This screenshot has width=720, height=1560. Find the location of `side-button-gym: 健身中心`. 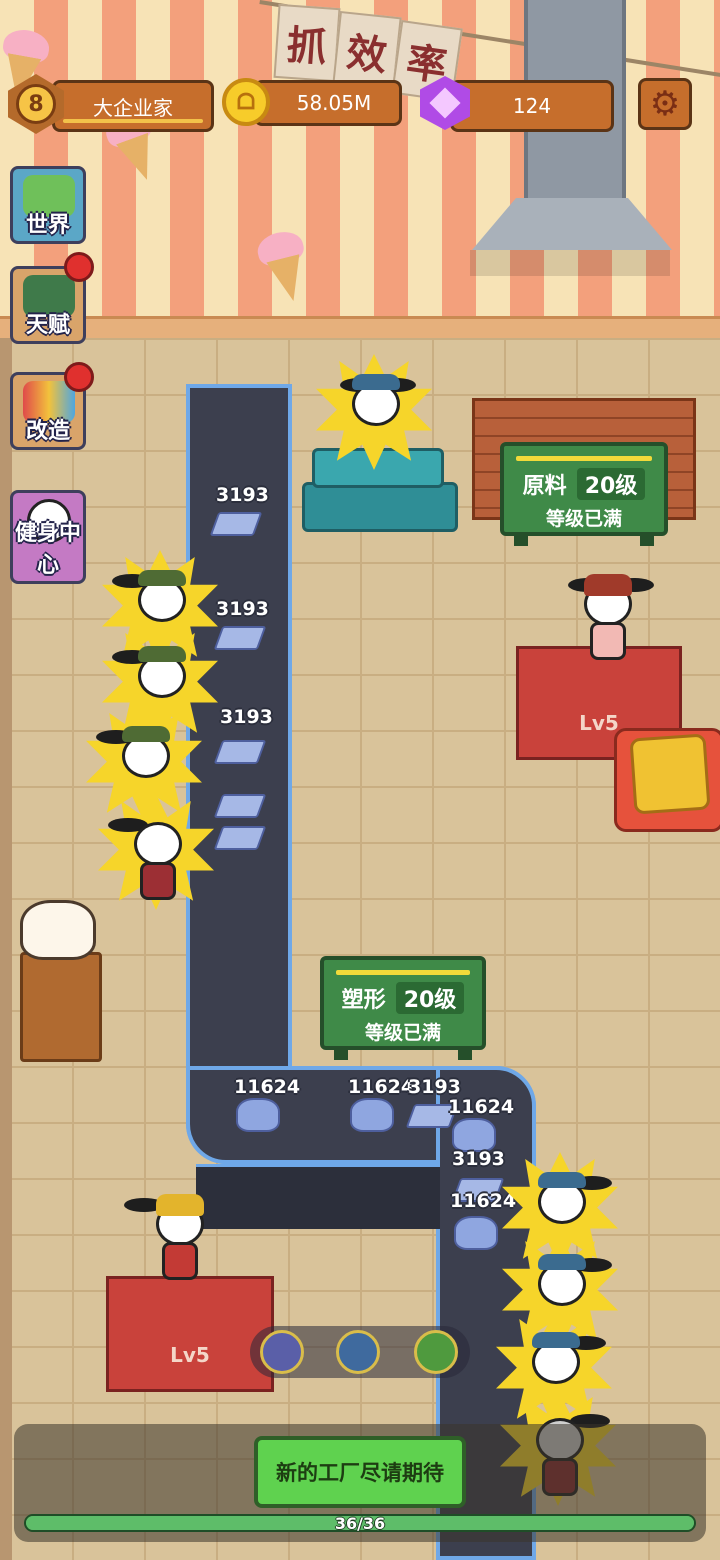

side-button-gym: 健身中心 is located at coordinates (48, 537).